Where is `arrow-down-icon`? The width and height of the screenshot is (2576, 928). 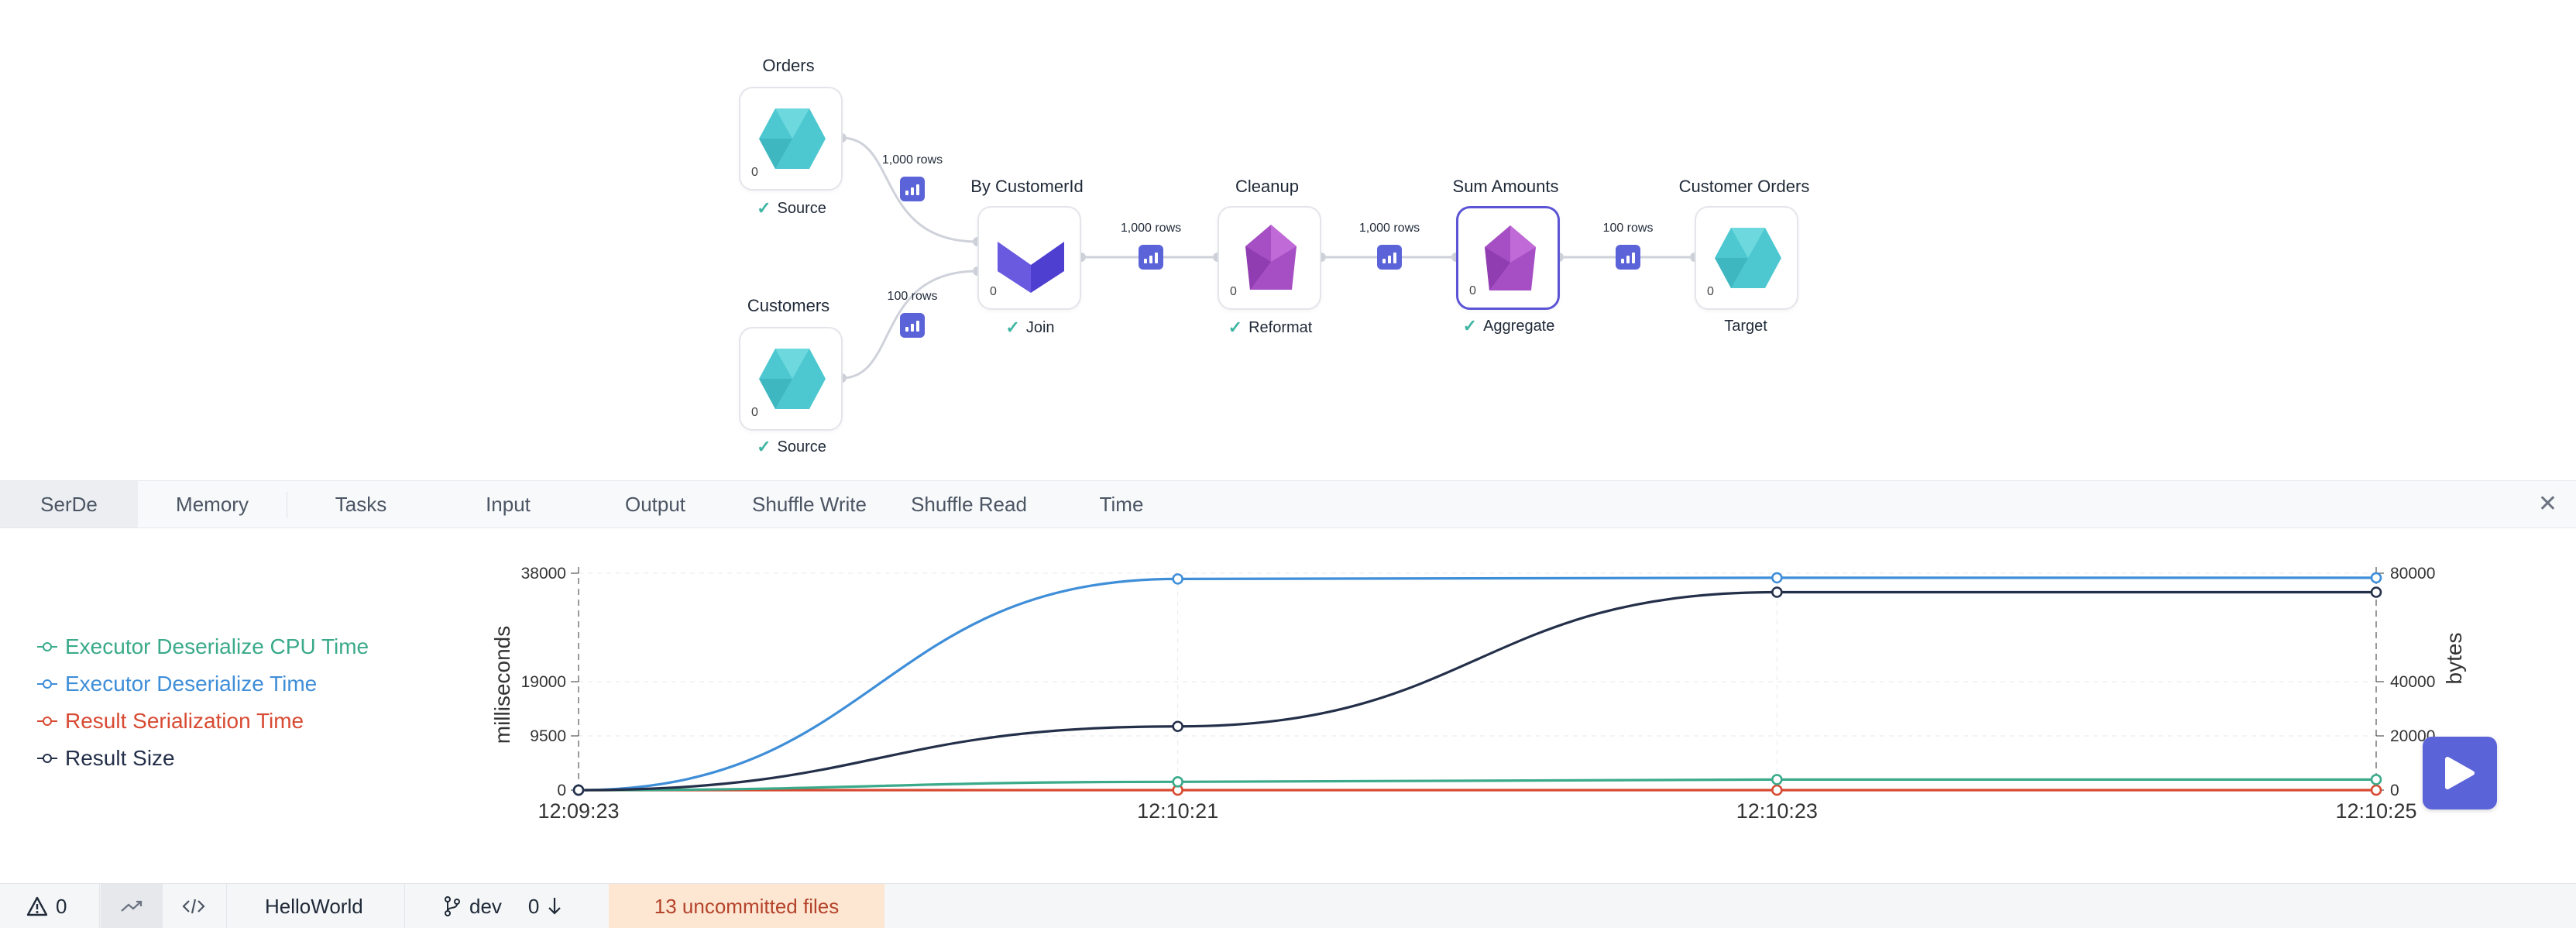
arrow-down-icon is located at coordinates (555, 907).